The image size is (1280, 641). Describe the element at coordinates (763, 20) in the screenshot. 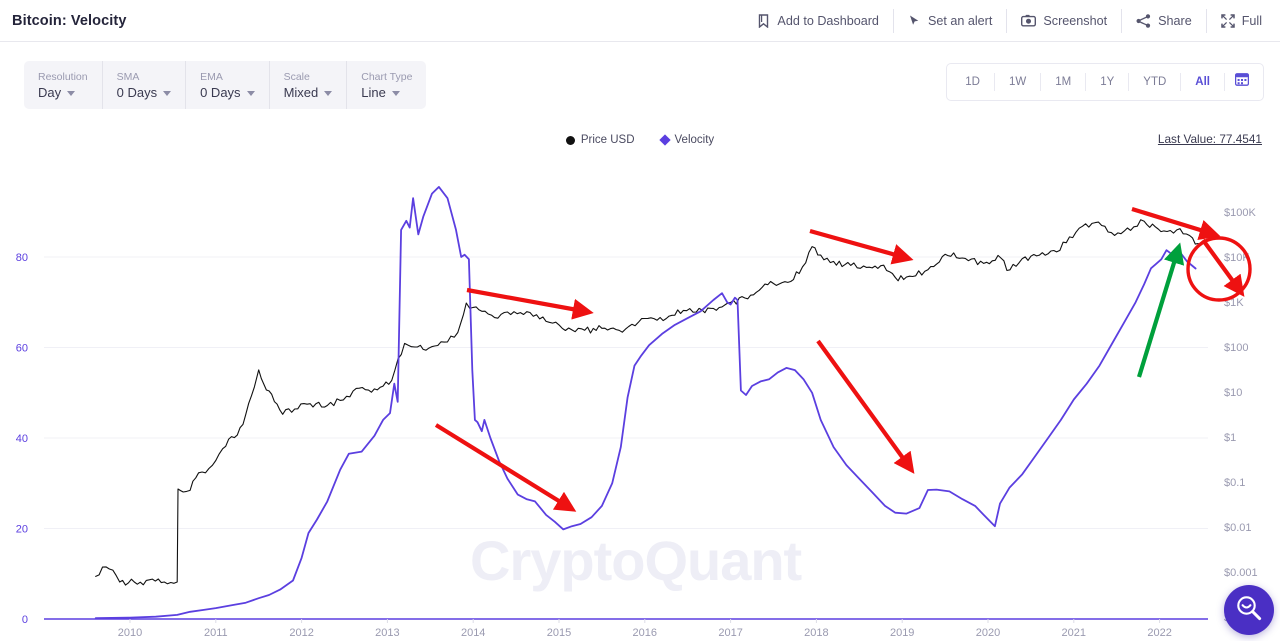

I see `bookmark-icon` at that location.